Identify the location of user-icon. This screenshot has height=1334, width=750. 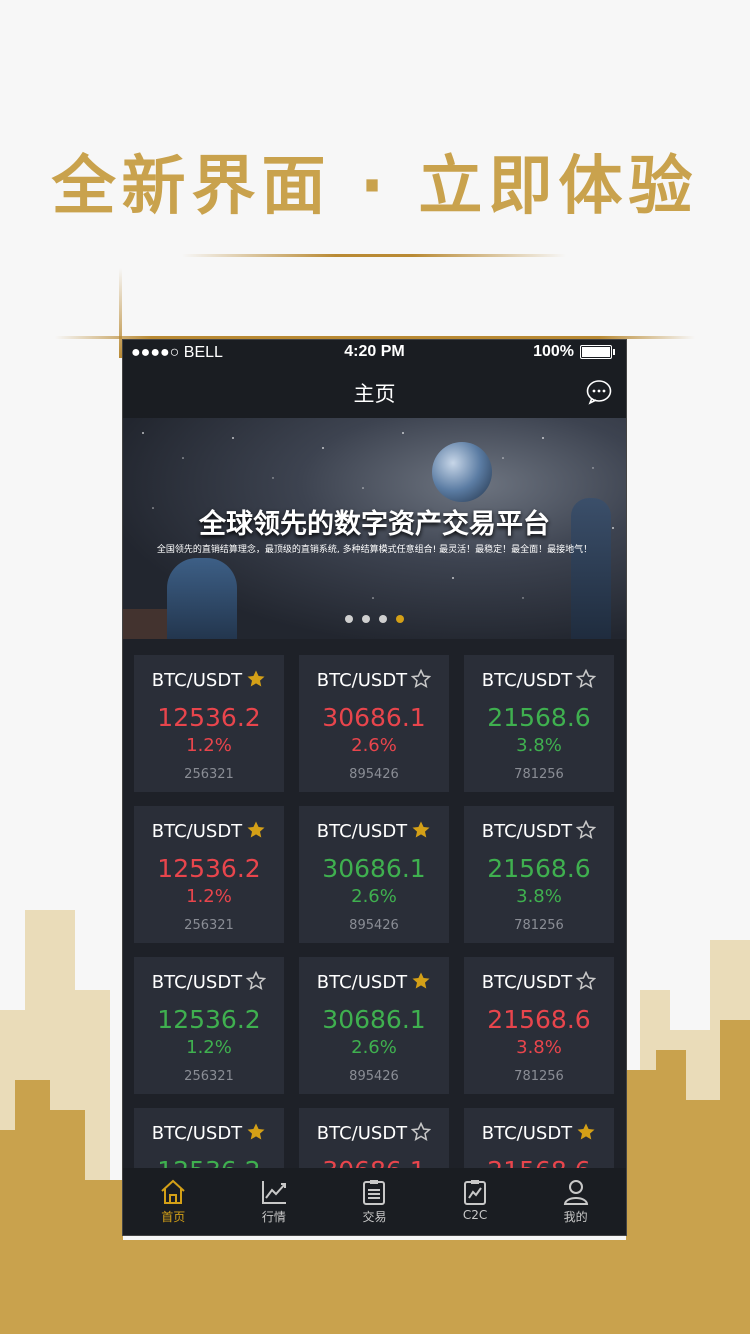
(575, 1192).